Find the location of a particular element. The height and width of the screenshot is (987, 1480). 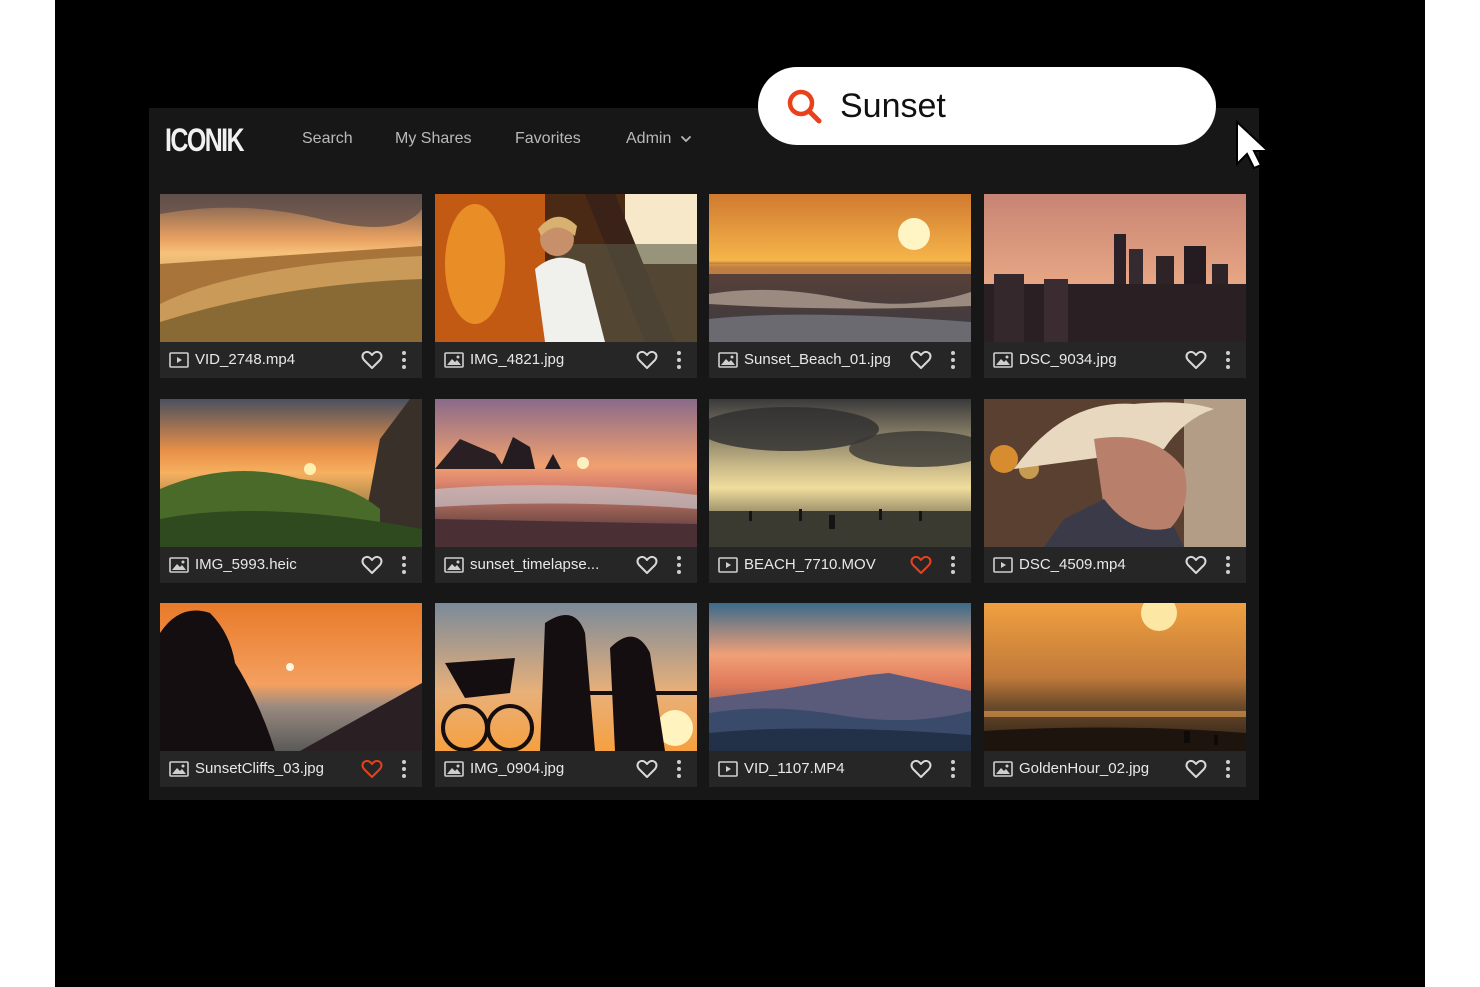

asset-filename: VID_2748.mp4 is located at coordinates (245, 359).